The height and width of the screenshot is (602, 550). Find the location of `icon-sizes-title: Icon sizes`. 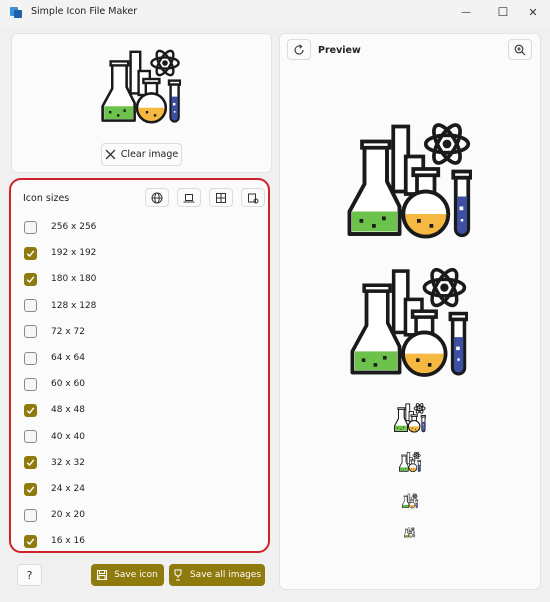

icon-sizes-title: Icon sizes is located at coordinates (46, 198).